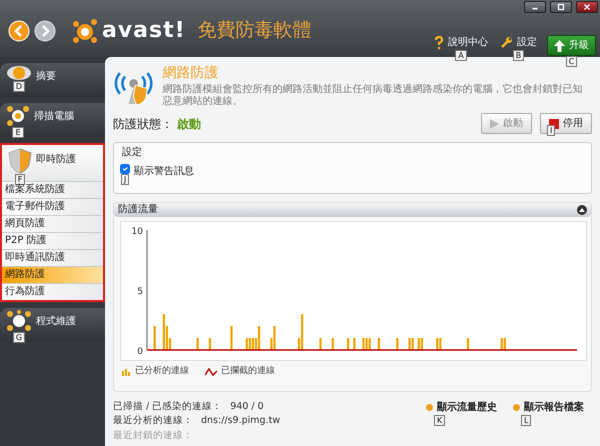  I want to click on minimize-icon, so click(535, 7).